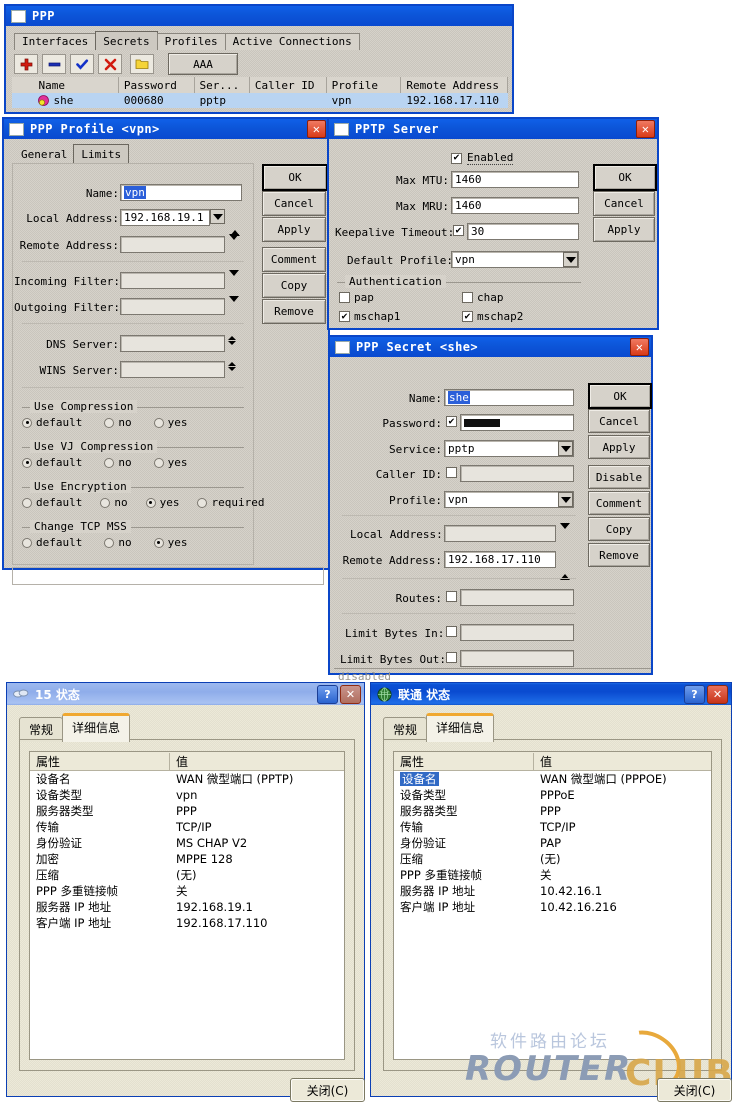  Describe the element at coordinates (187, 779) in the screenshot. I see `list-item: 设备名 WAN 微型端口 (PPTP)` at that location.